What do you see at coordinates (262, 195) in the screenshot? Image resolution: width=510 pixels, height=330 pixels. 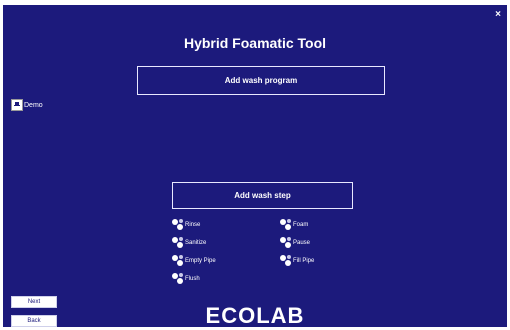 I see `add-wash-step-button: Add wash step` at bounding box center [262, 195].